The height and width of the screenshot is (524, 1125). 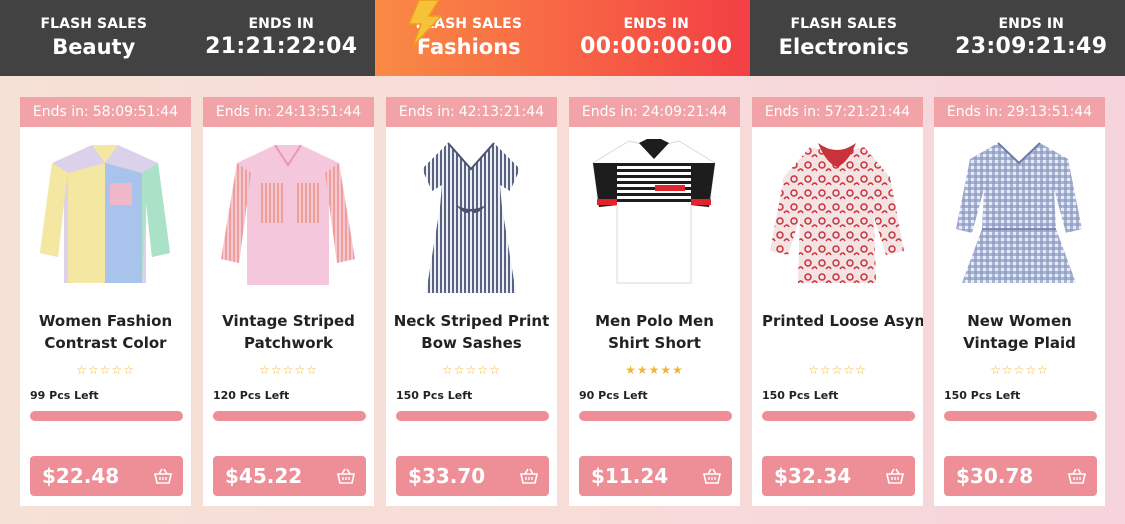 I want to click on ends-in-banner: Ends in: 42:13:21:44, so click(x=471, y=112).